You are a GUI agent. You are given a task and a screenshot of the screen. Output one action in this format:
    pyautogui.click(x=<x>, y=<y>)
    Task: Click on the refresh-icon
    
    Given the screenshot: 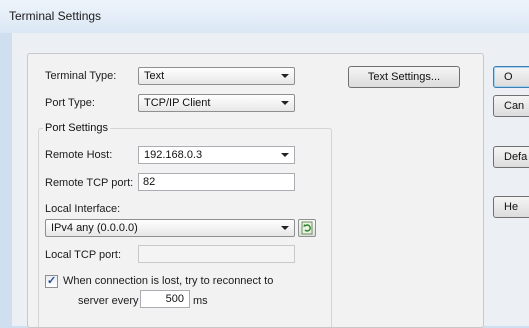 What is the action you would take?
    pyautogui.click(x=307, y=228)
    